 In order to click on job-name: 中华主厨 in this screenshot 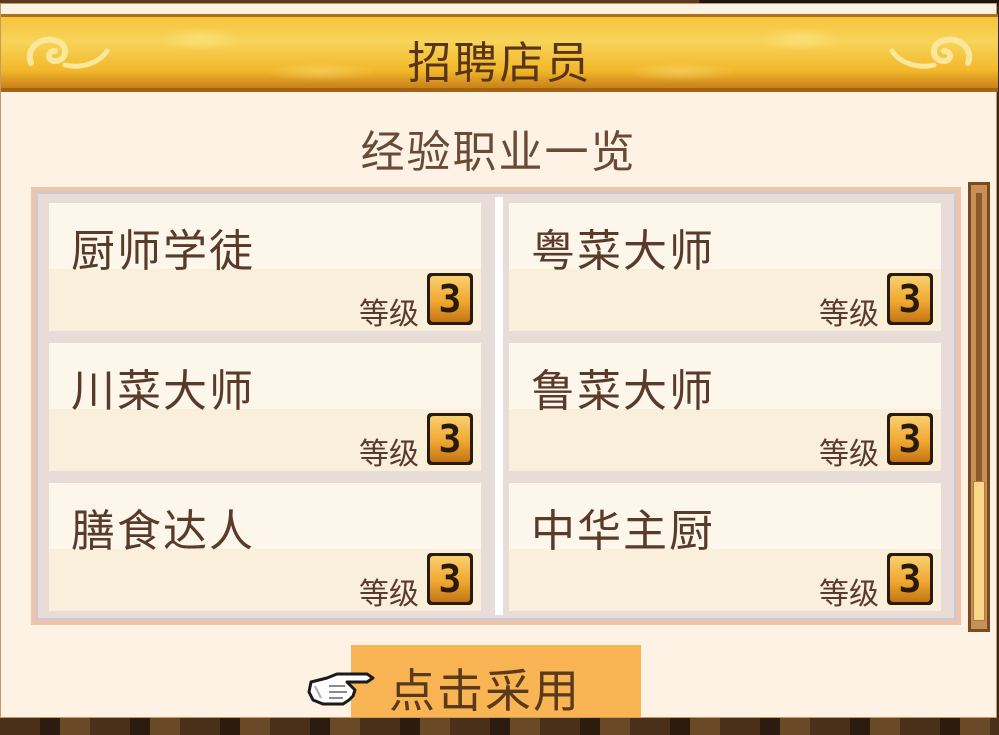, I will do `click(623, 531)`.